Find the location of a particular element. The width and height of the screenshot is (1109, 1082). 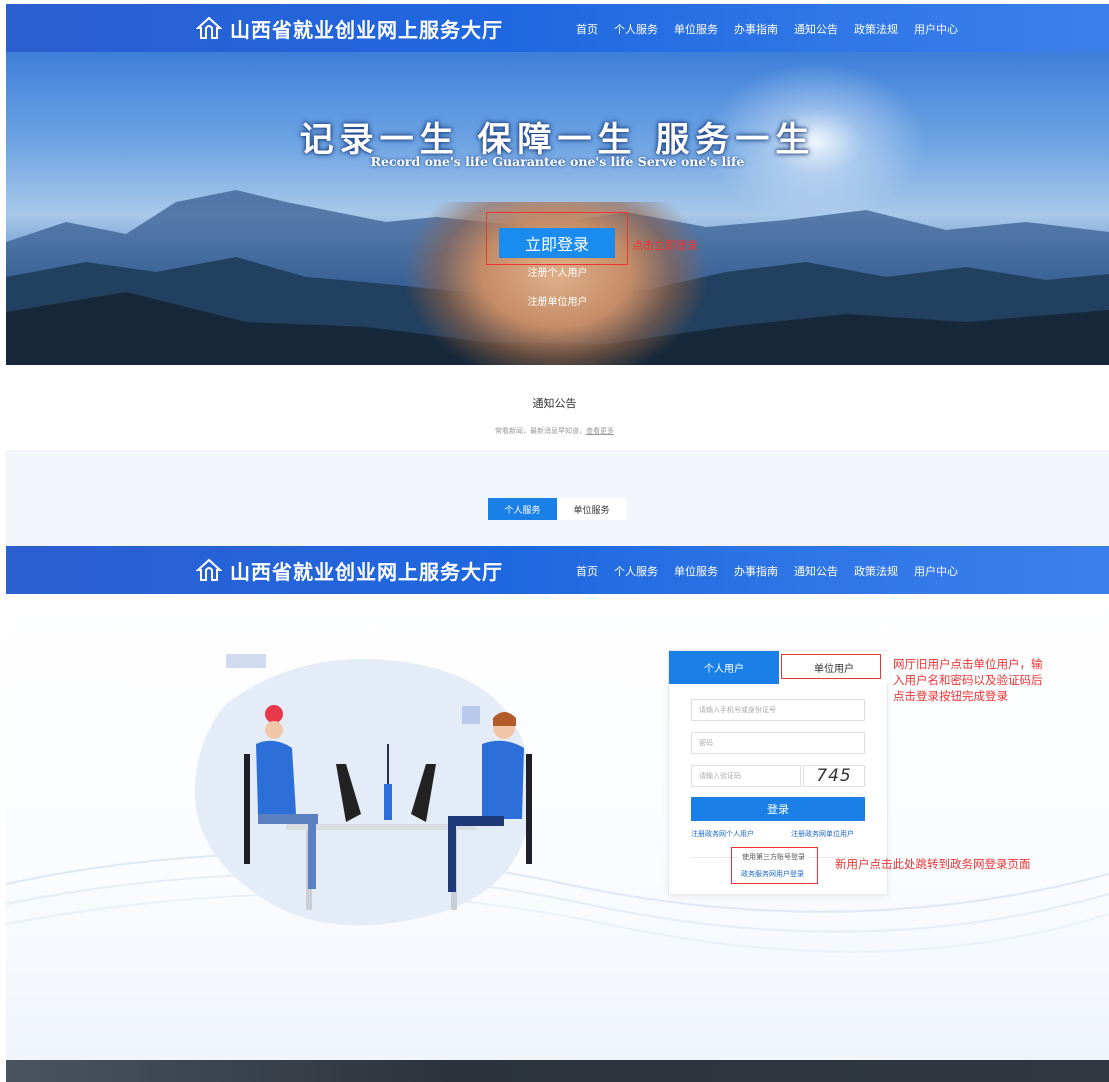

captcha-image: 745 is located at coordinates (834, 776).